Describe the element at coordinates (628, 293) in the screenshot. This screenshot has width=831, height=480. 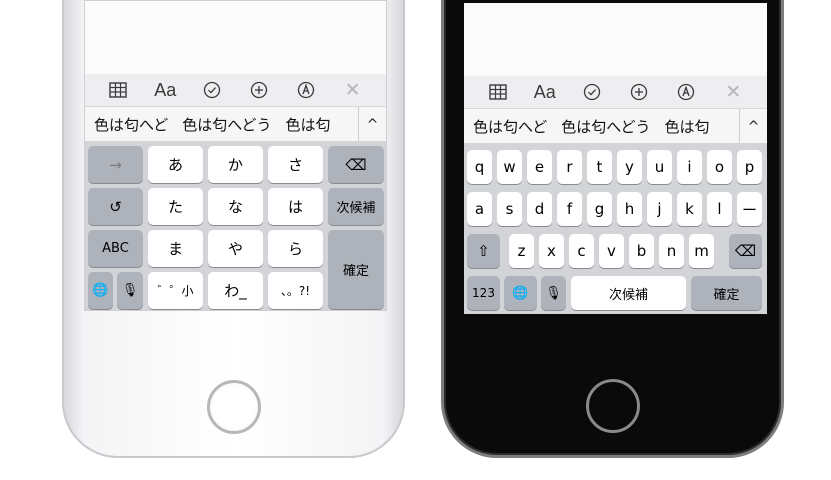
I see `space-next-candidate-key: 次候補` at that location.